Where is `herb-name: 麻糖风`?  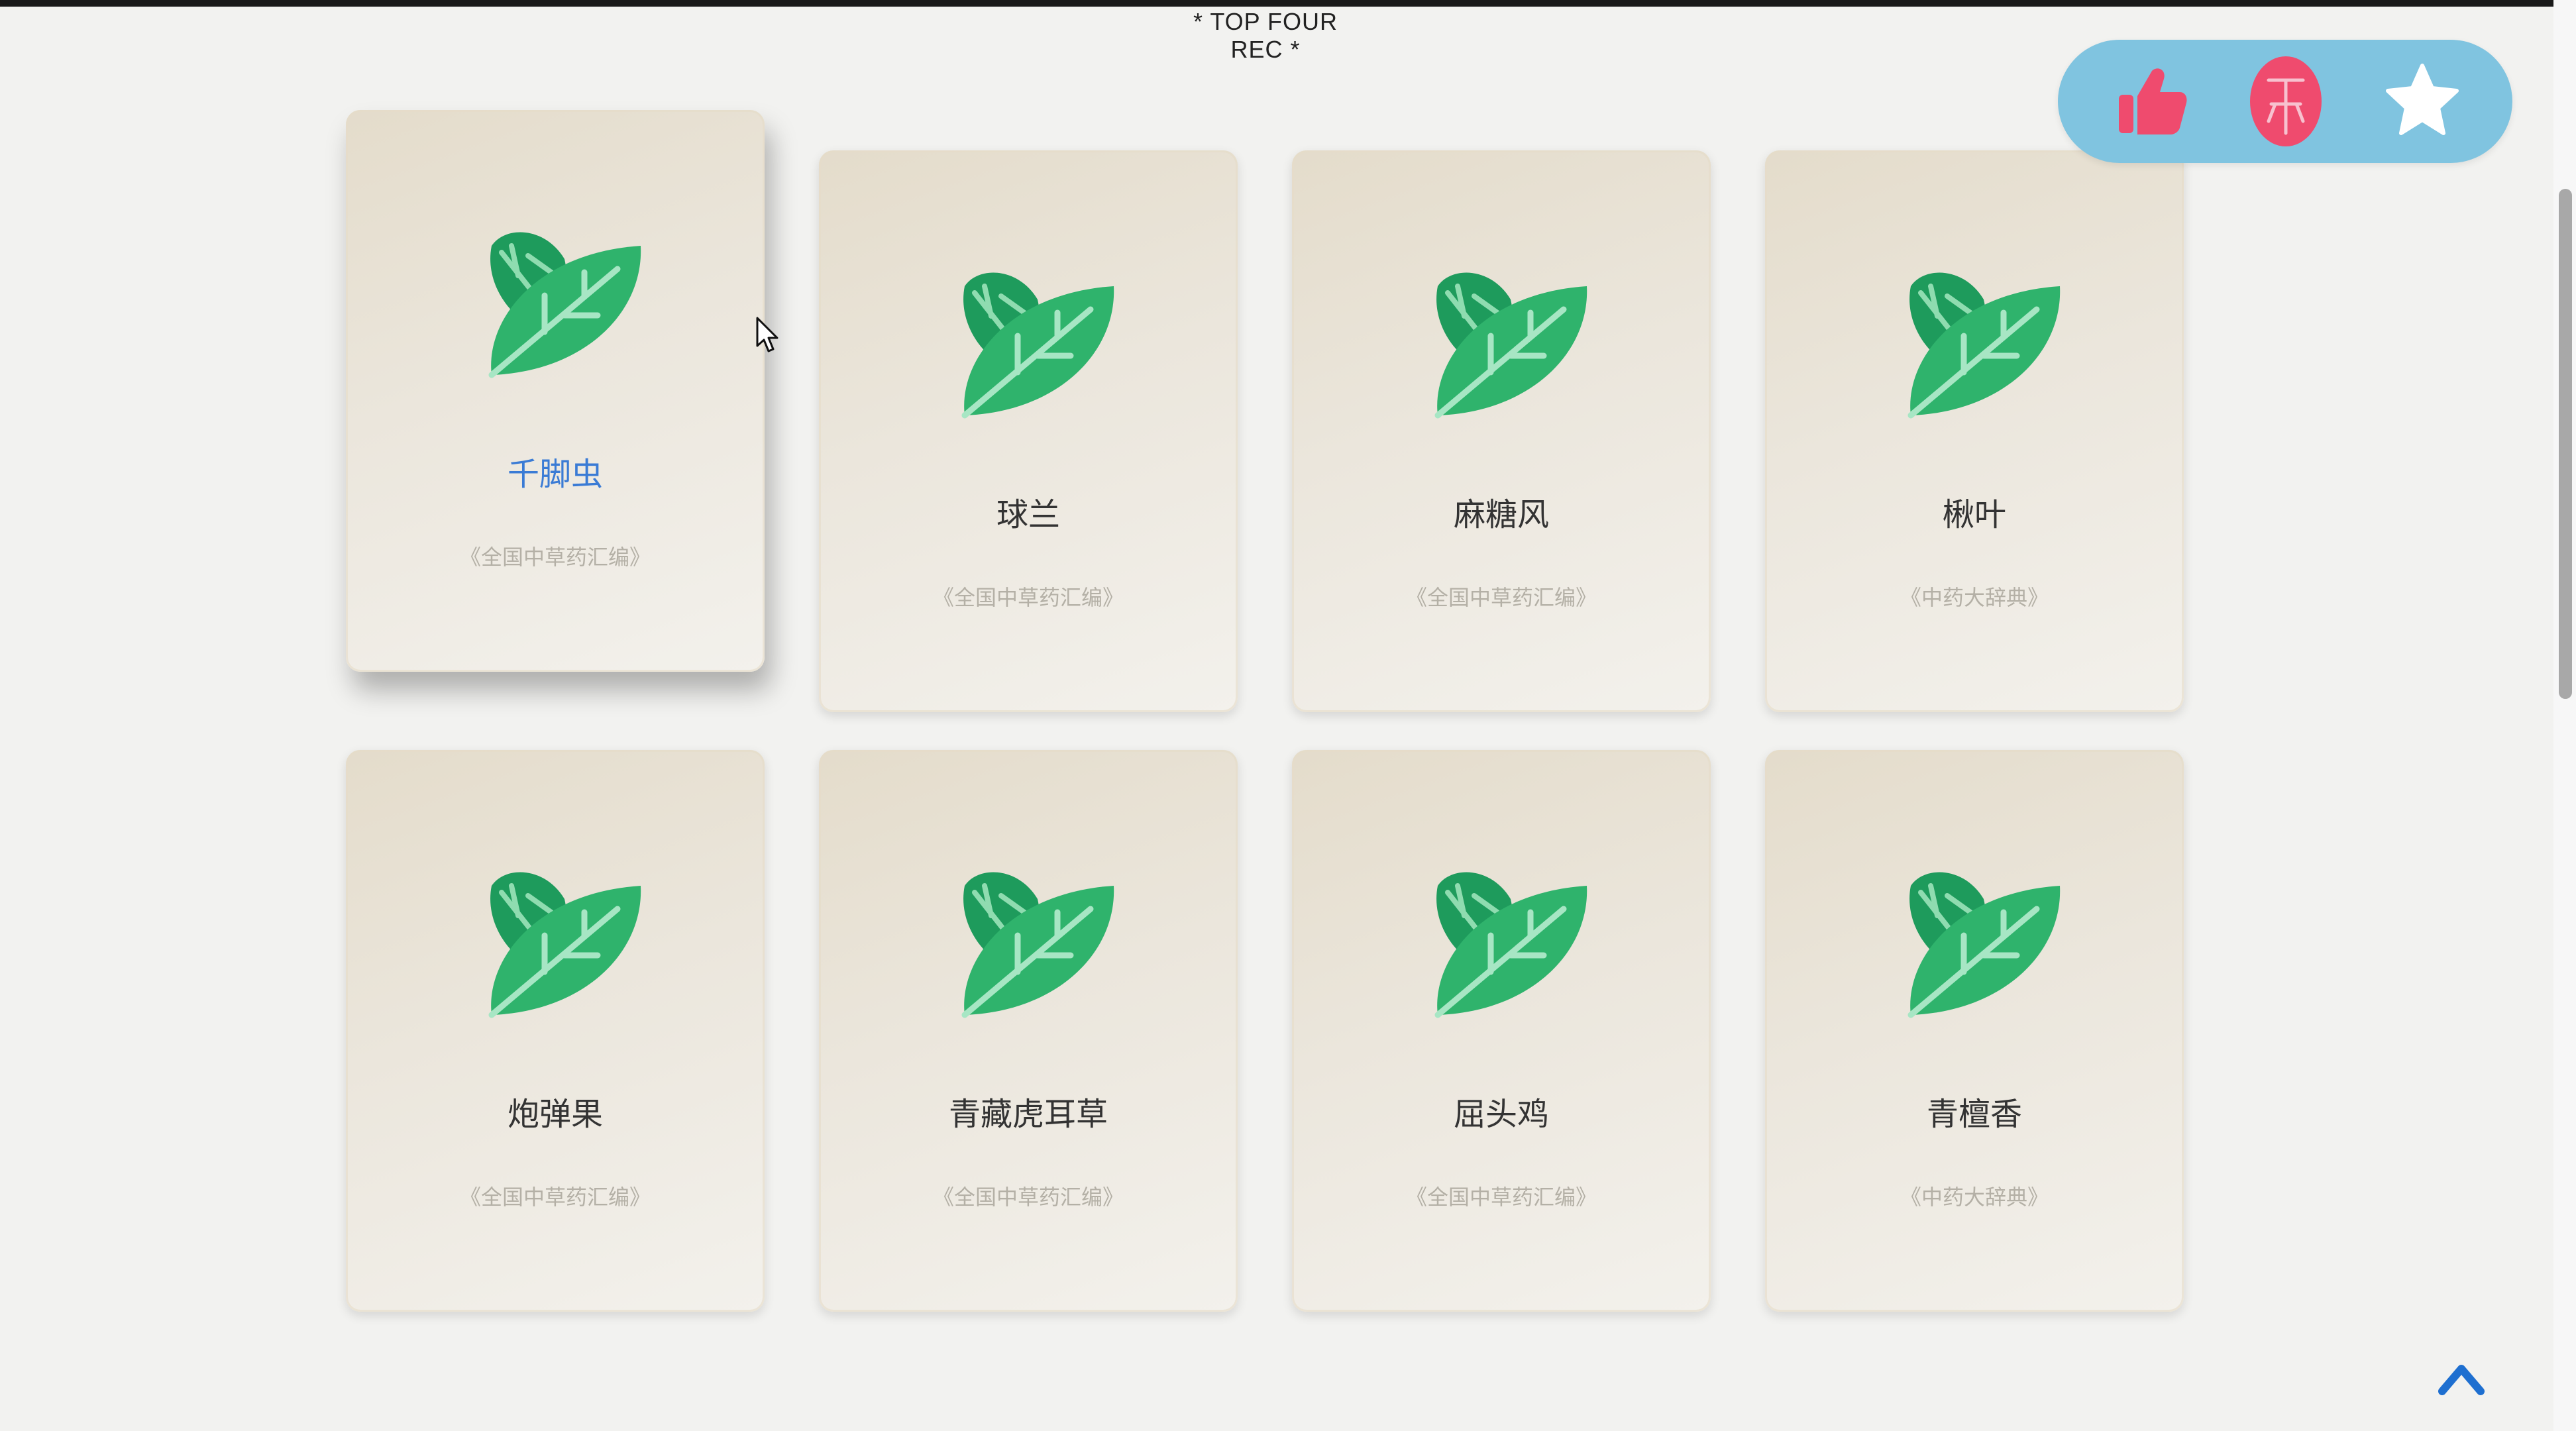
herb-name: 麻糖风 is located at coordinates (1501, 514).